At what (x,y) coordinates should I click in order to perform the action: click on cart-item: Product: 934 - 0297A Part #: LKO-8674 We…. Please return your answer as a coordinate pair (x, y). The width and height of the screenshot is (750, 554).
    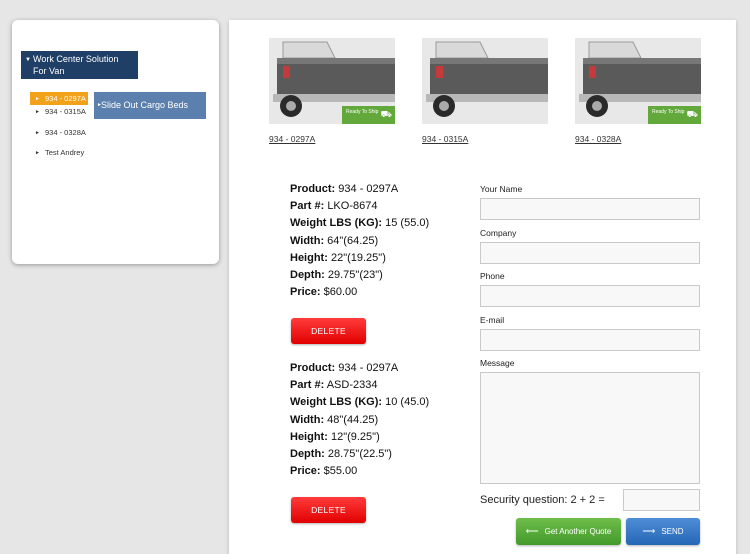
    Looking at the image, I should click on (359, 241).